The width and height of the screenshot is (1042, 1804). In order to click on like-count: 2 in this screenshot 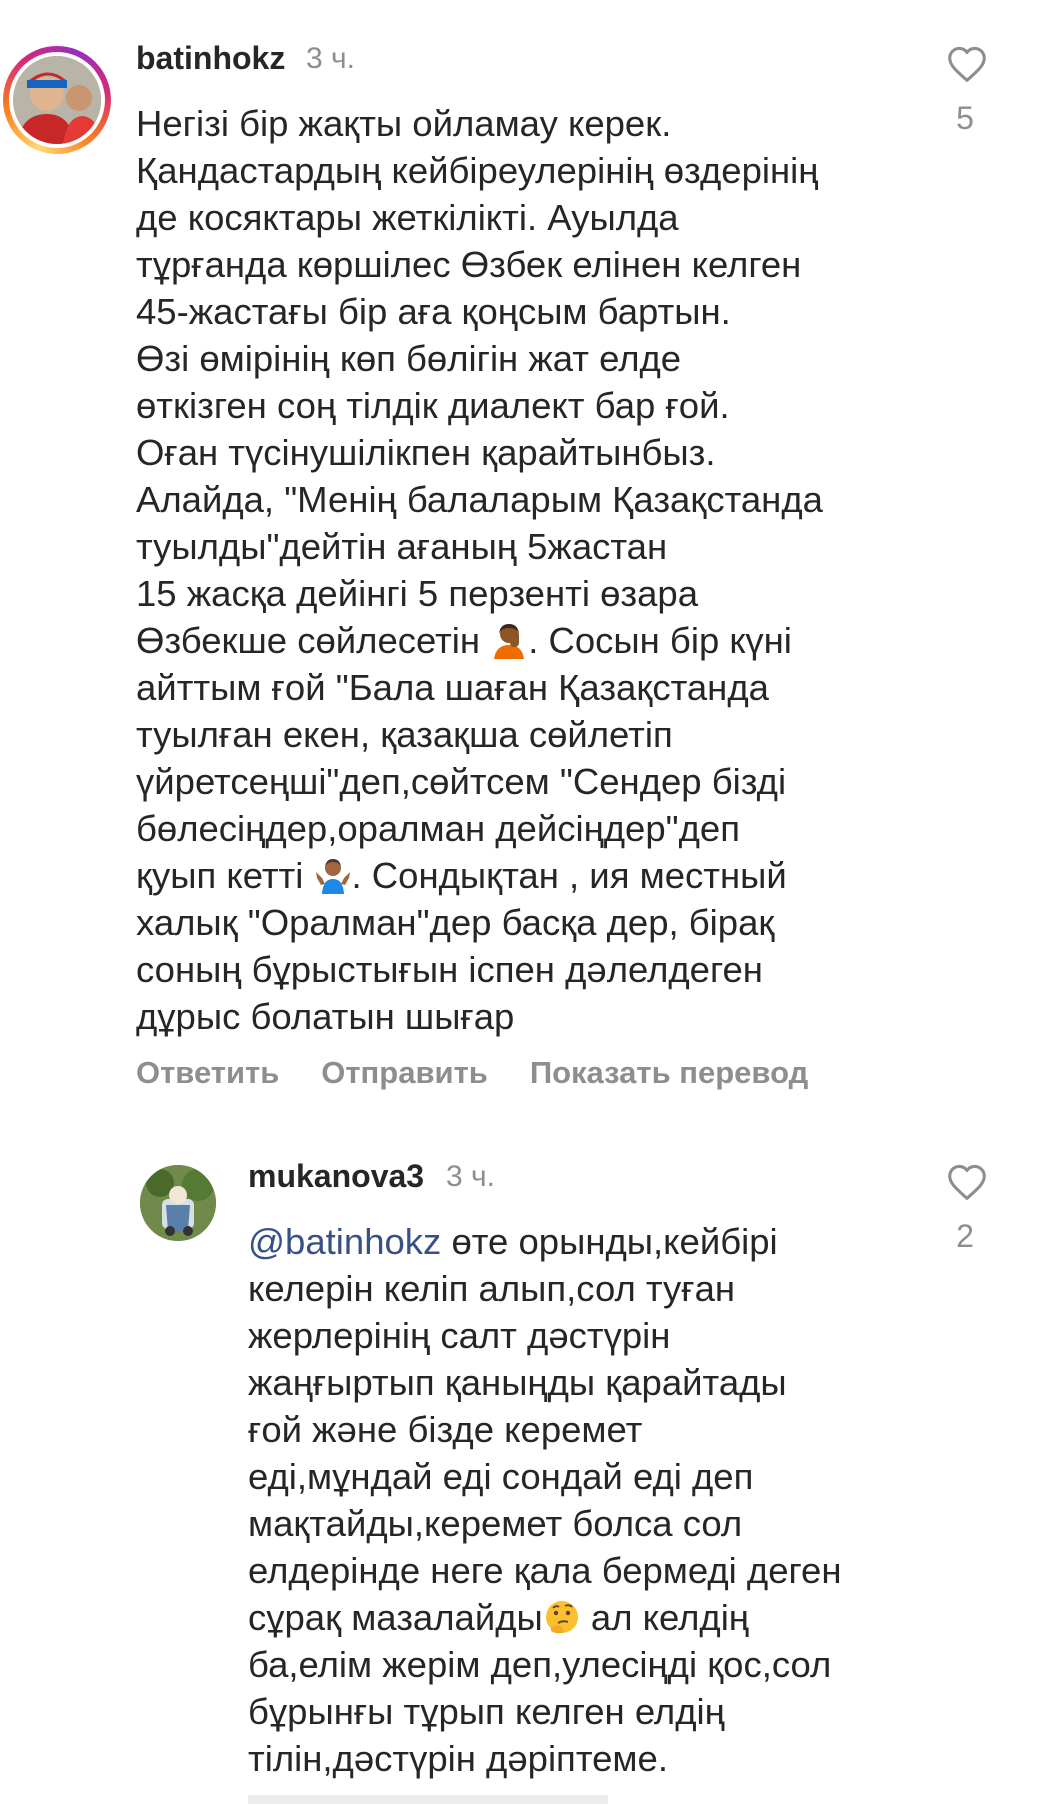, I will do `click(965, 1236)`.